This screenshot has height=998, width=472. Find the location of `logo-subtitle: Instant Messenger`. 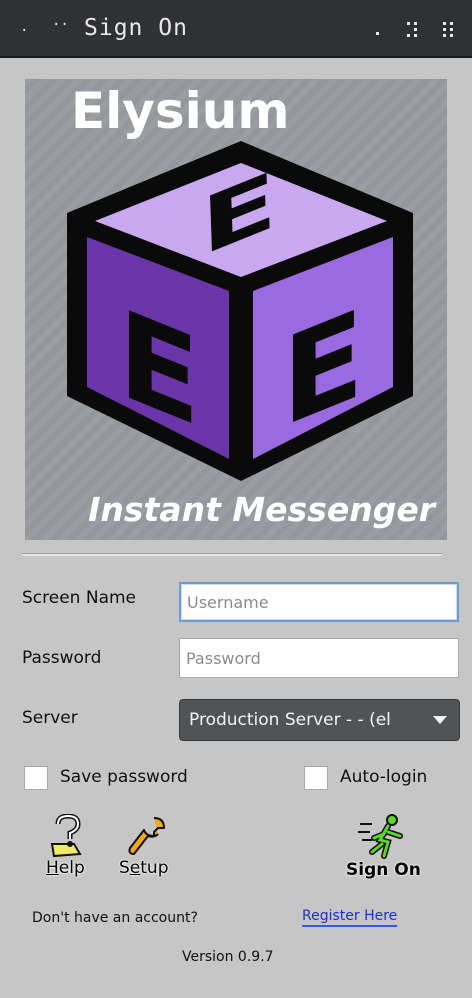

logo-subtitle: Instant Messenger is located at coordinates (261, 509).